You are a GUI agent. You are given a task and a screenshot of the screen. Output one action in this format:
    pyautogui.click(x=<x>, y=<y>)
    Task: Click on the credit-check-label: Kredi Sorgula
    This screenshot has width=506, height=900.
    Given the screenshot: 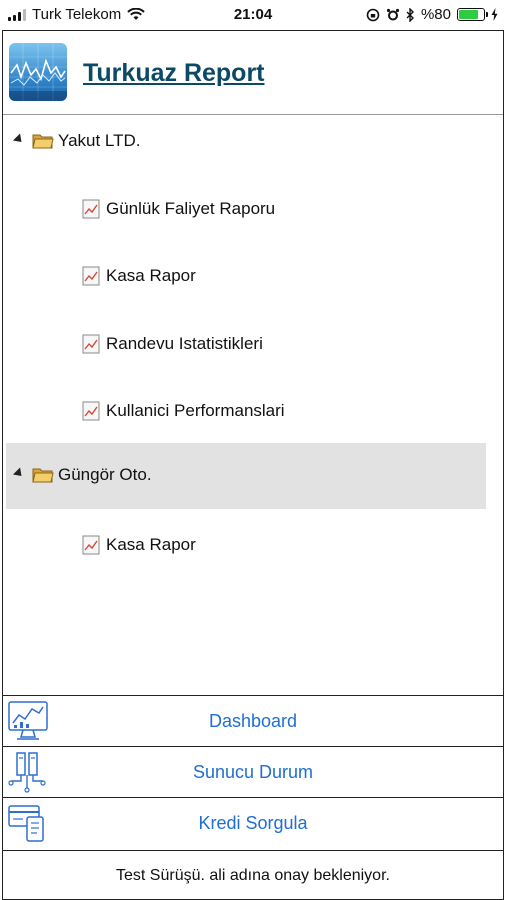 What is the action you would take?
    pyautogui.click(x=253, y=822)
    